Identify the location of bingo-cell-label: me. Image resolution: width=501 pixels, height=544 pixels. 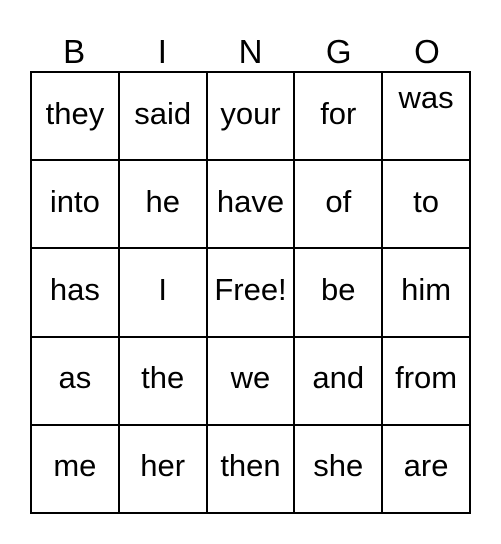
(75, 466).